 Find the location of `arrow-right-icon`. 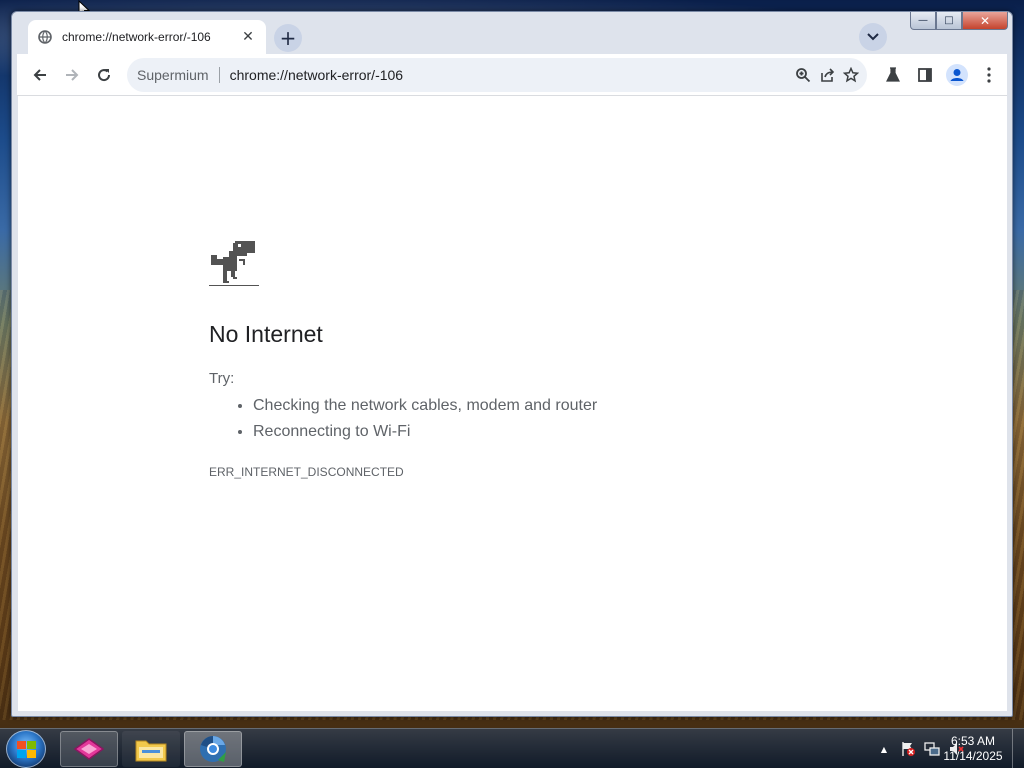

arrow-right-icon is located at coordinates (72, 74).